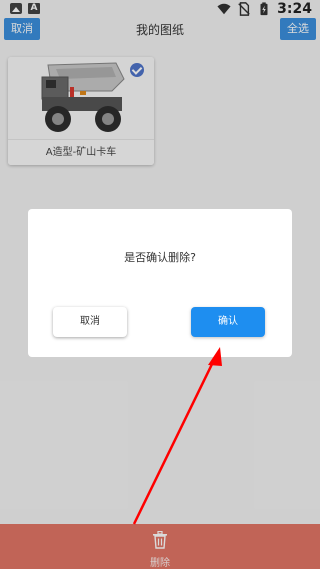  I want to click on dialog-message: 是否确认删除?, so click(160, 257).